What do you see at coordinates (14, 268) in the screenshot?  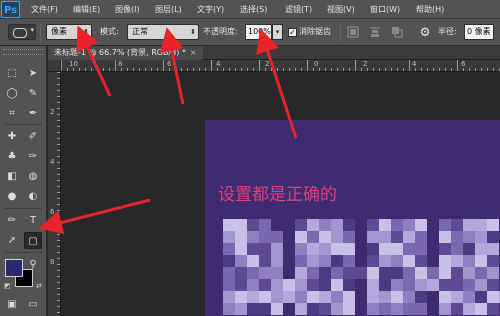 I see `foreground-color-swatch` at bounding box center [14, 268].